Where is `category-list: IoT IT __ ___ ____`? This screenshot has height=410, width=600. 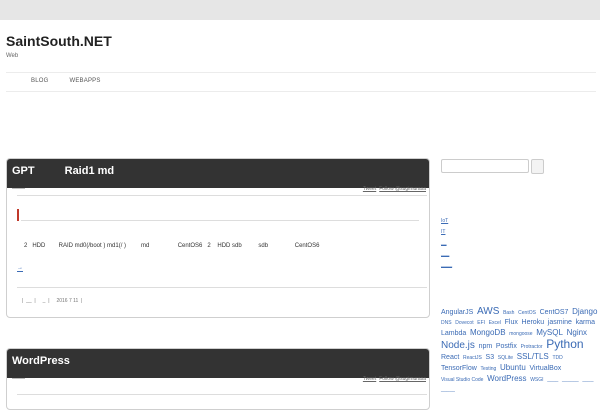
category-list: IoT IT __ ___ ____ is located at coordinates (446, 243).